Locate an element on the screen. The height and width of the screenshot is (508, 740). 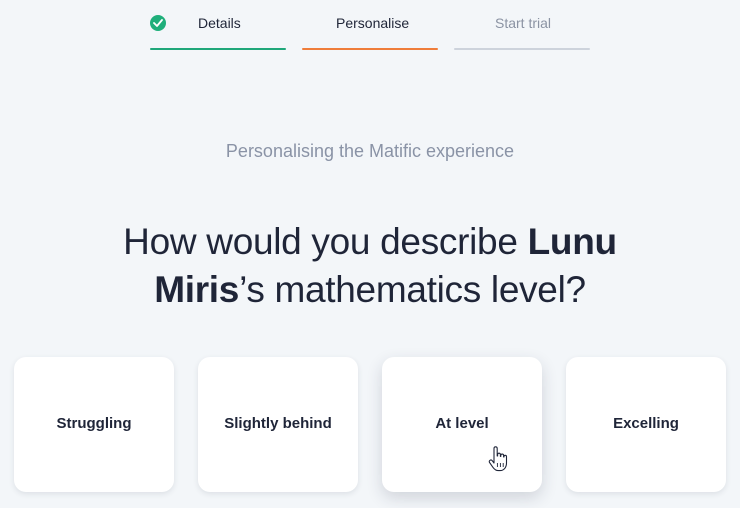
progress-stepper: Details Personalise Start trial is located at coordinates (370, 25).